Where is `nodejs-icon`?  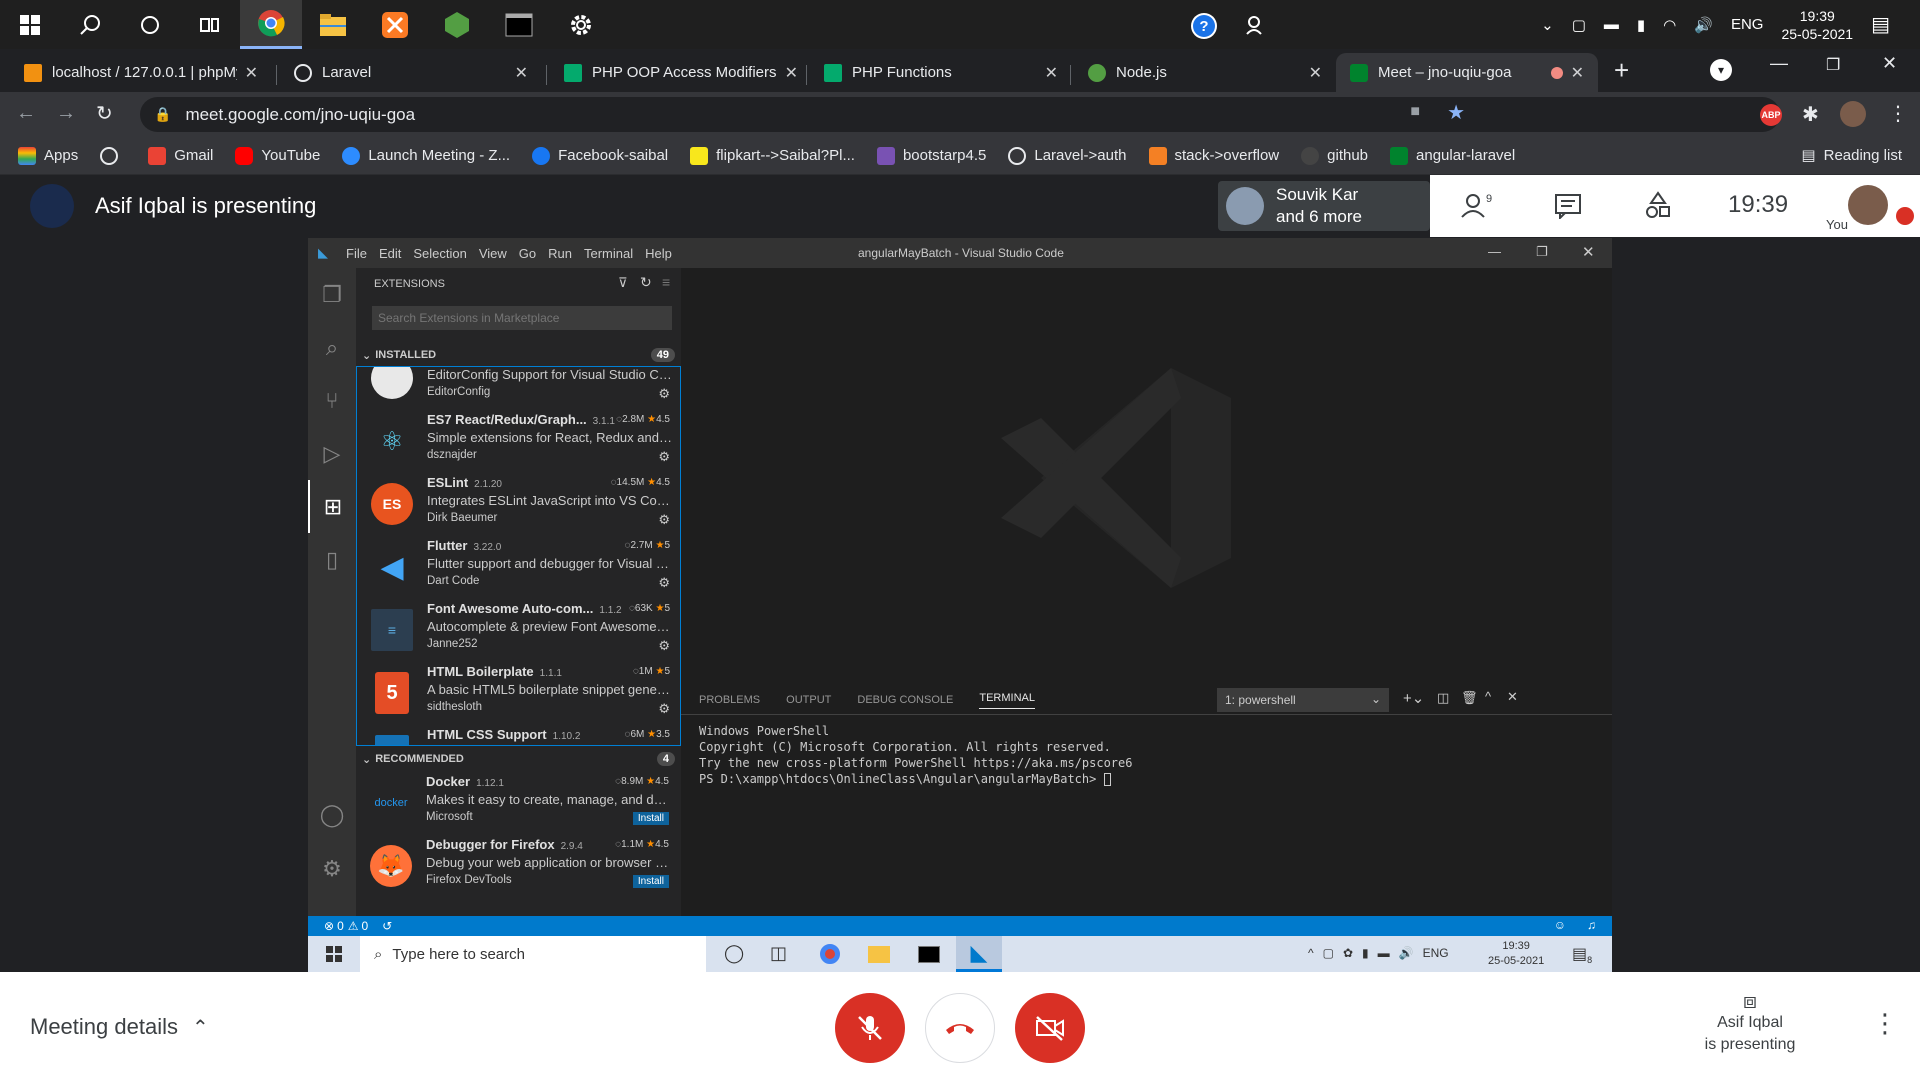
nodejs-icon is located at coordinates (457, 24).